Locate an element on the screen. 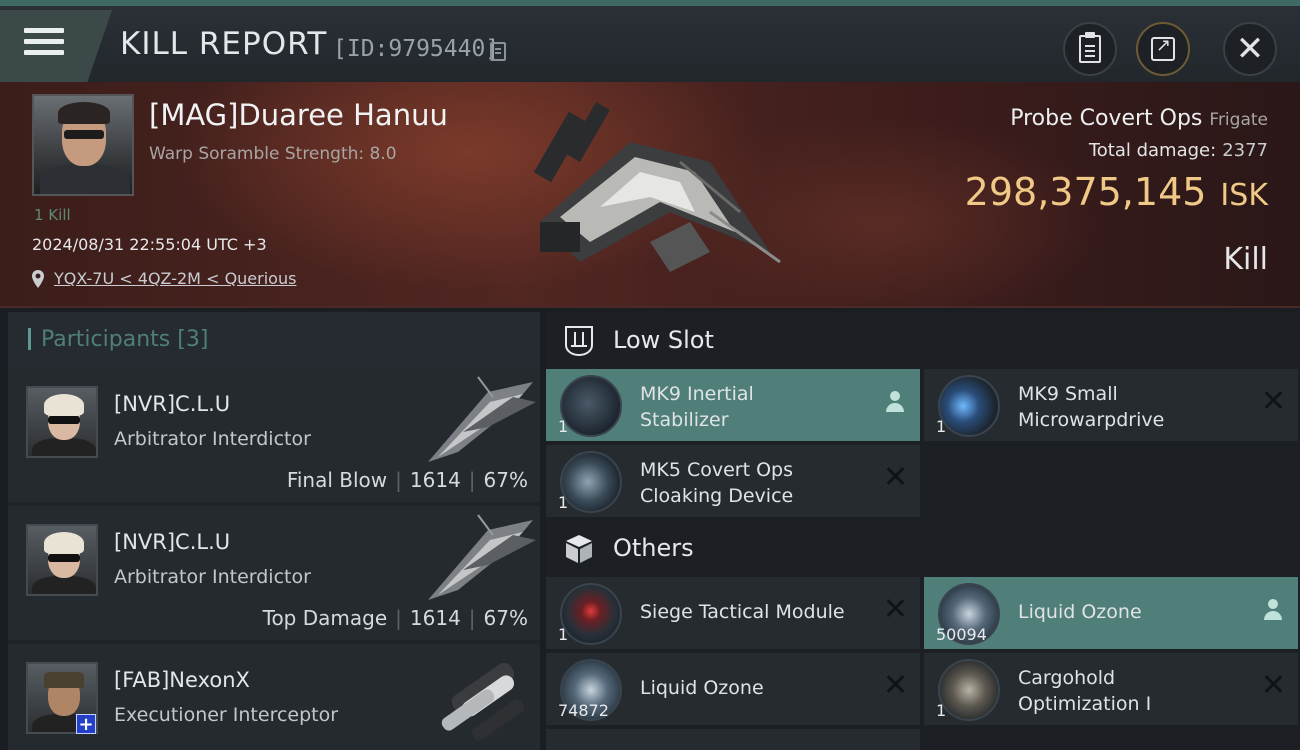  top-bar: KILL REPORT [ID:9795440] ✕ is located at coordinates (650, 41).